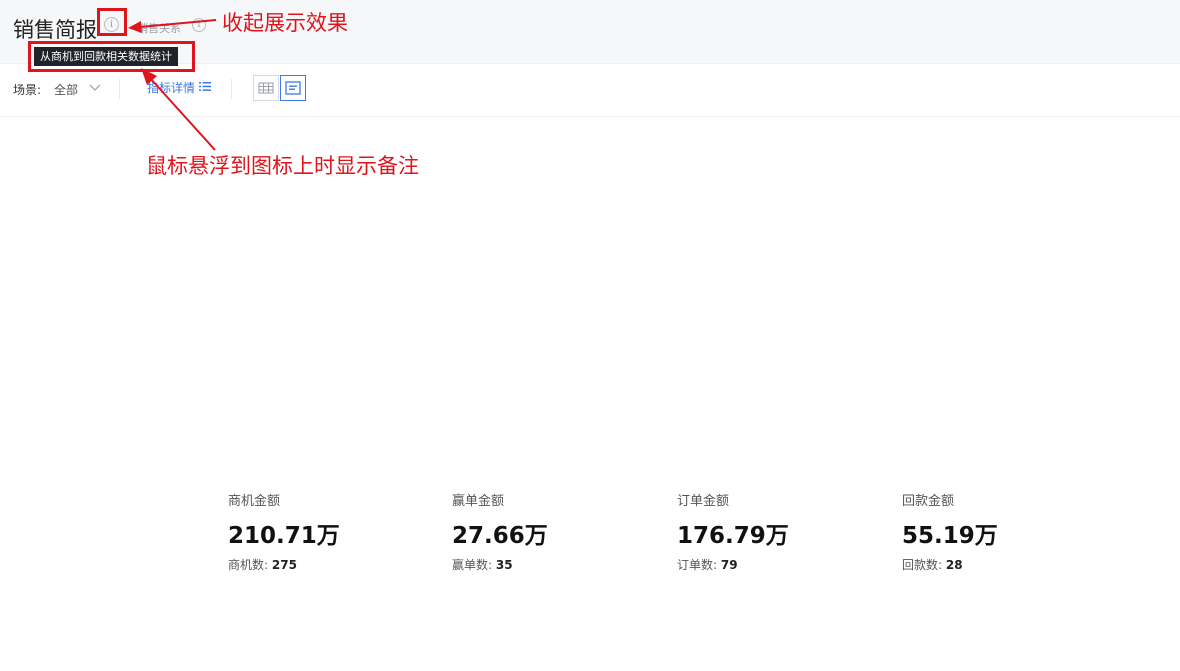 The image size is (1180, 671). What do you see at coordinates (500, 536) in the screenshot?
I see `metric-value: 27.66万` at bounding box center [500, 536].